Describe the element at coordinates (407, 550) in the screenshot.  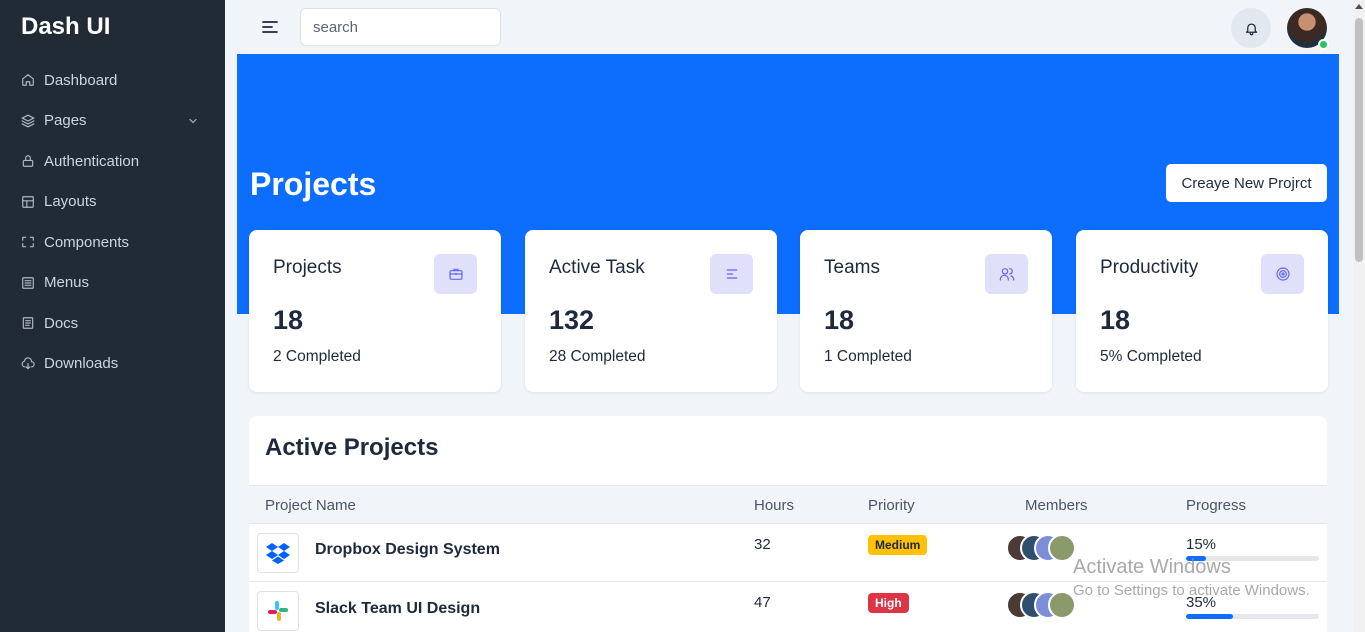
I see `project-name: Dropbox Design System` at that location.